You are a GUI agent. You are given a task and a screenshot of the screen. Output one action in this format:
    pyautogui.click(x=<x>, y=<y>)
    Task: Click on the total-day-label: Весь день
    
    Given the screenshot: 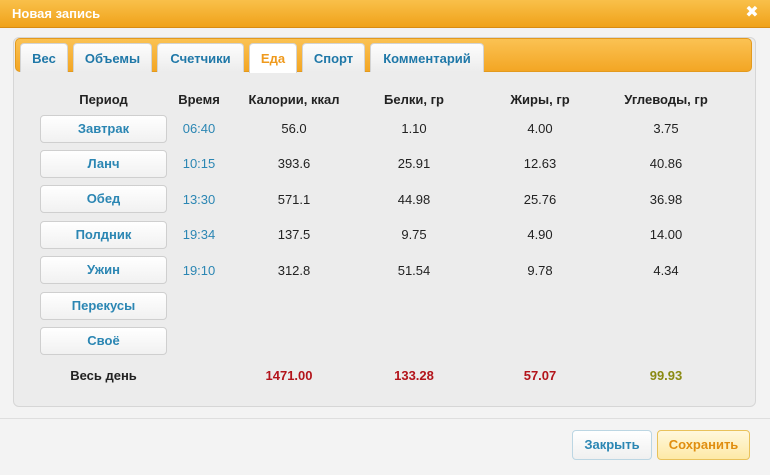 What is the action you would take?
    pyautogui.click(x=103, y=375)
    